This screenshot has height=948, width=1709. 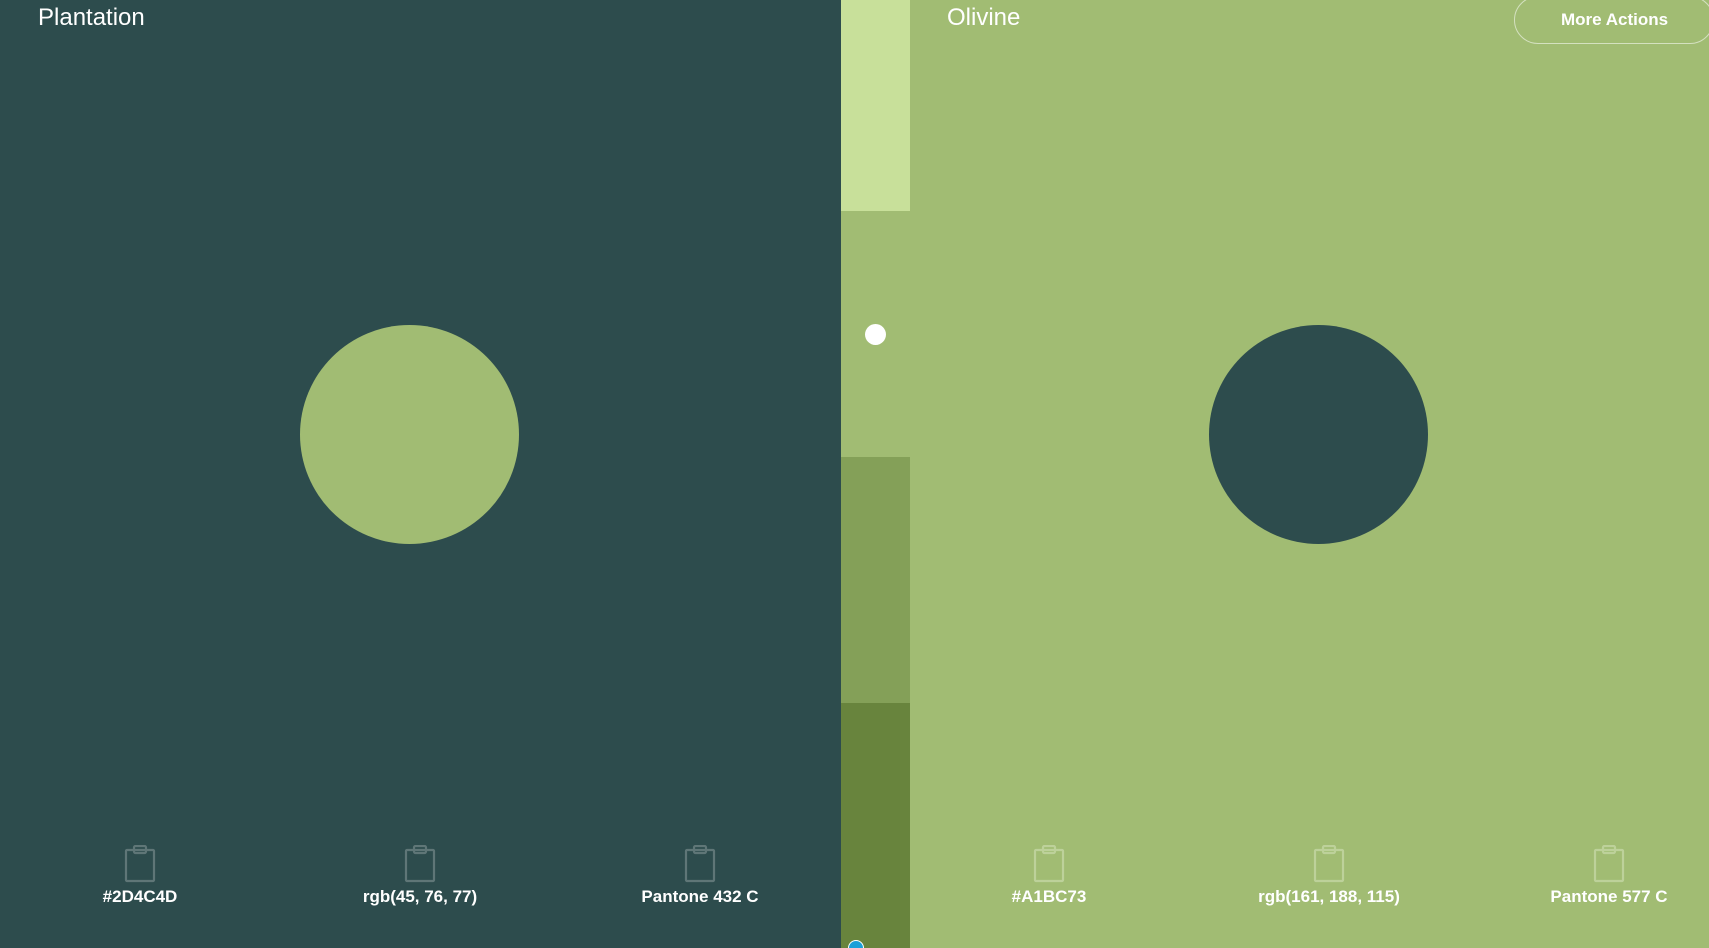 I want to click on copy-rgb-button: rgb(161, 188, 115), so click(x=1329, y=876).